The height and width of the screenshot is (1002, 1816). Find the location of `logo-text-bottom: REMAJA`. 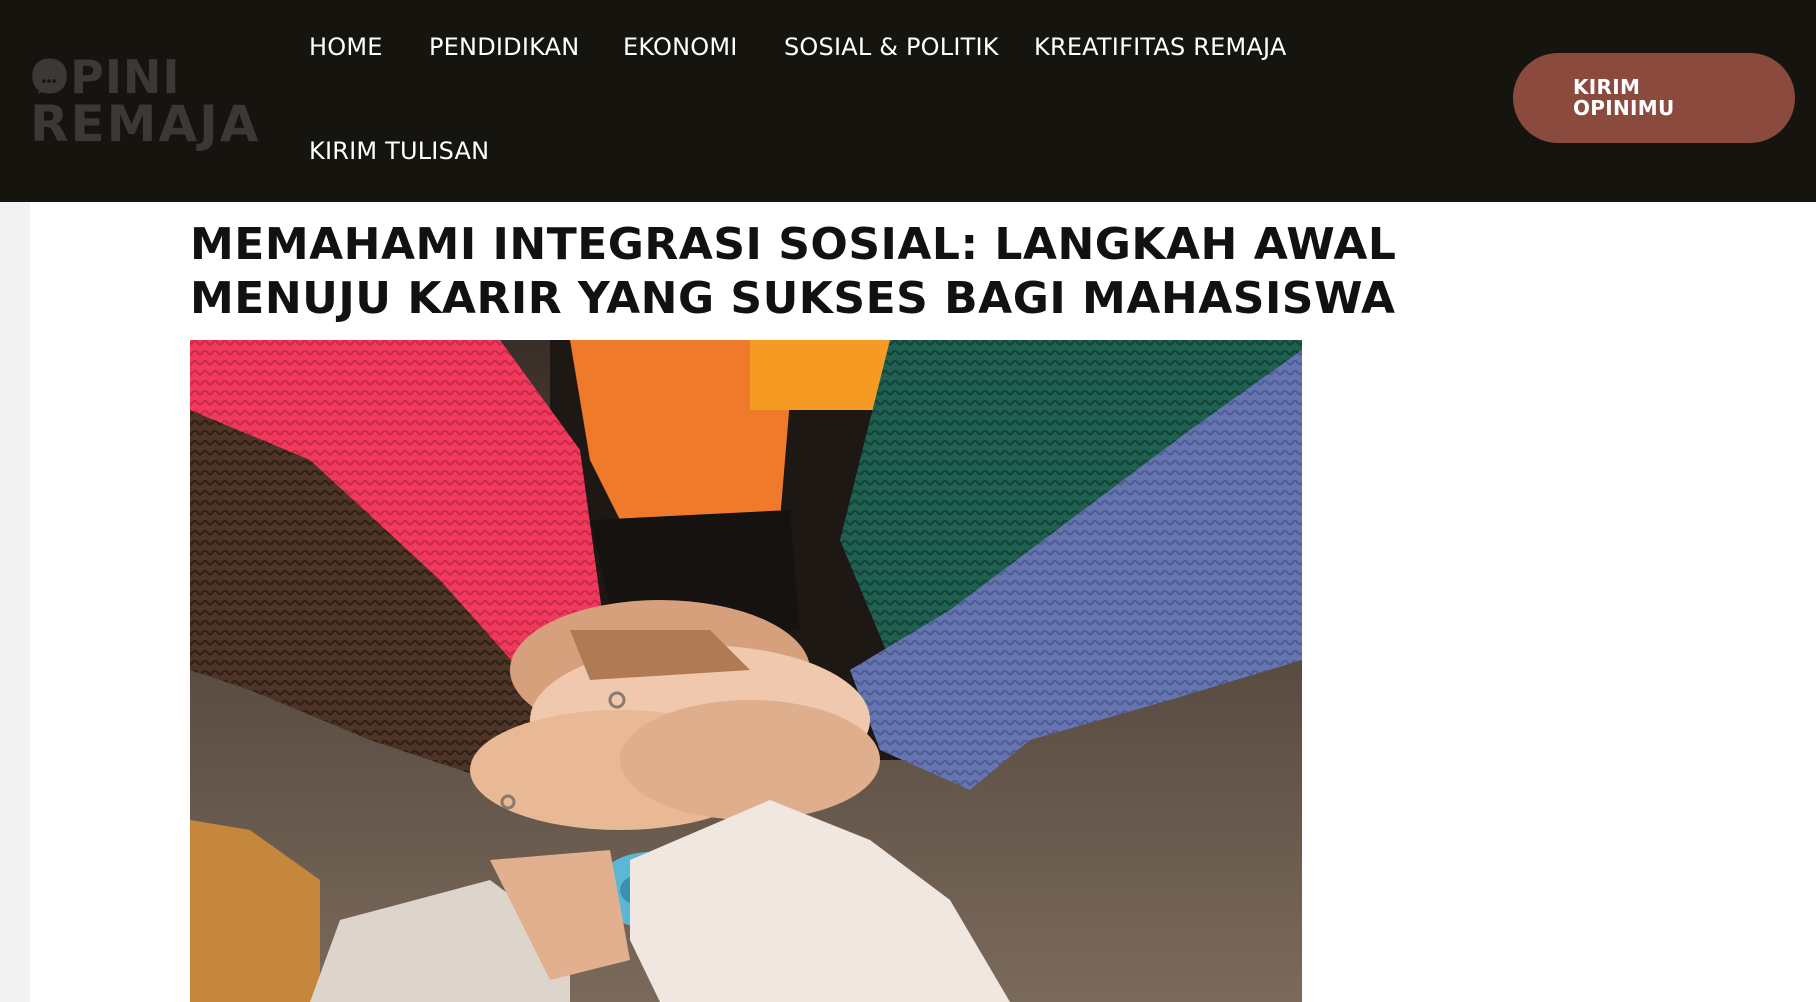

logo-text-bottom: REMAJA is located at coordinates (145, 124).